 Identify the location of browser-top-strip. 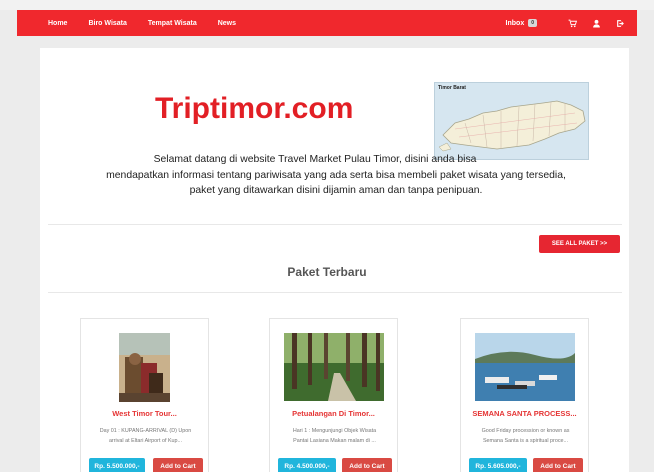
(327, 5).